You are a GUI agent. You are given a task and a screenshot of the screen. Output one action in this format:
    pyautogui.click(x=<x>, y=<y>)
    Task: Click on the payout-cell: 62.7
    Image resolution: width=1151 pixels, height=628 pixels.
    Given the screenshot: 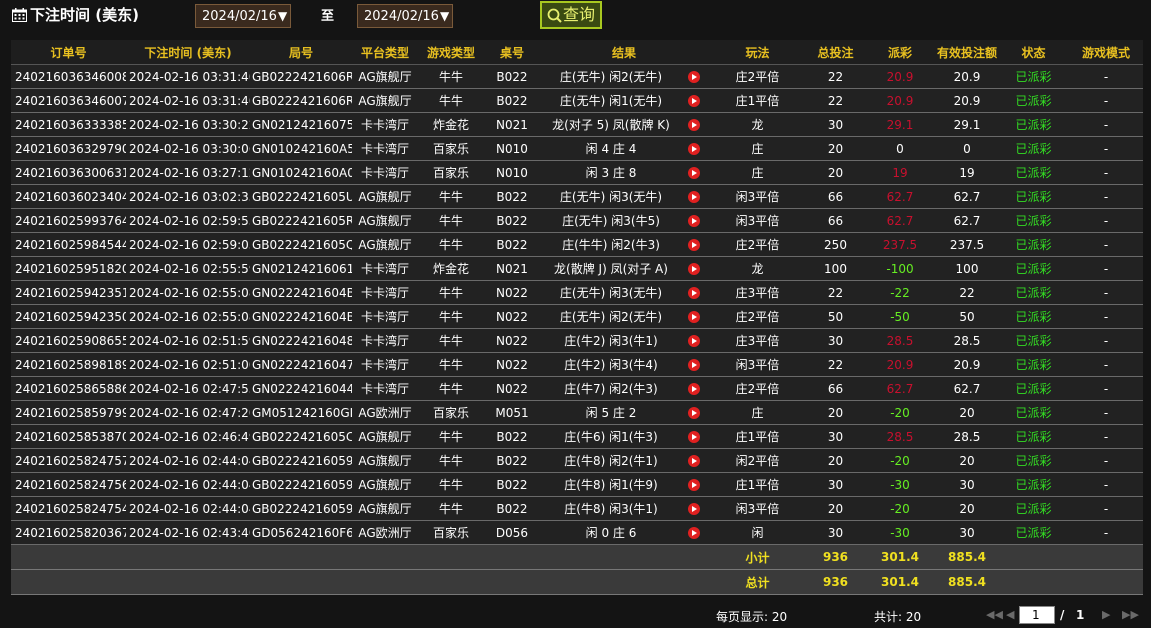 What is the action you would take?
    pyautogui.click(x=900, y=220)
    